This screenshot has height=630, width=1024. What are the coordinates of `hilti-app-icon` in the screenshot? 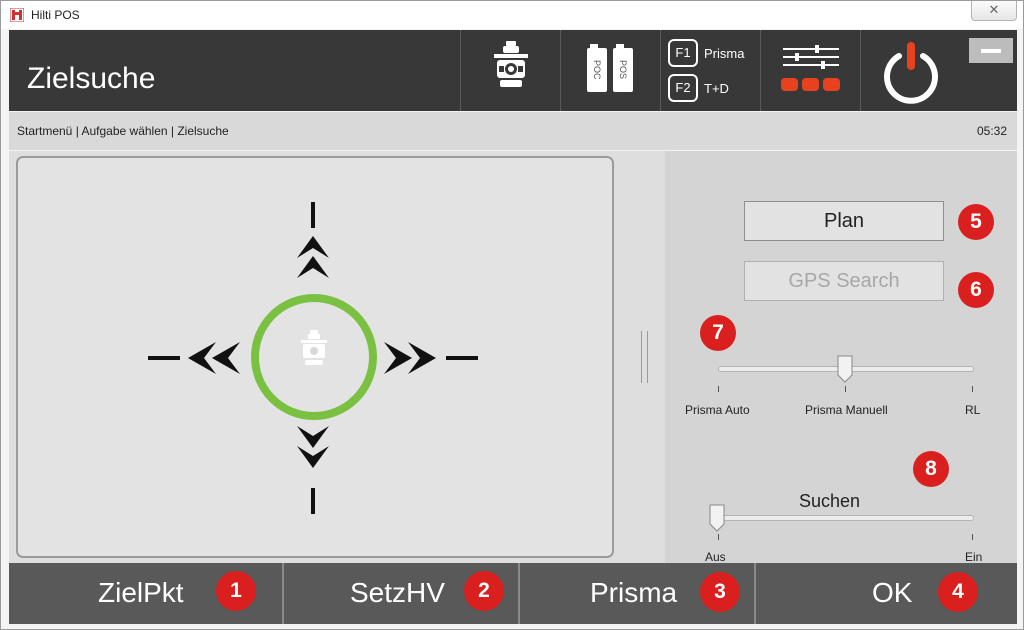 It's located at (17, 15).